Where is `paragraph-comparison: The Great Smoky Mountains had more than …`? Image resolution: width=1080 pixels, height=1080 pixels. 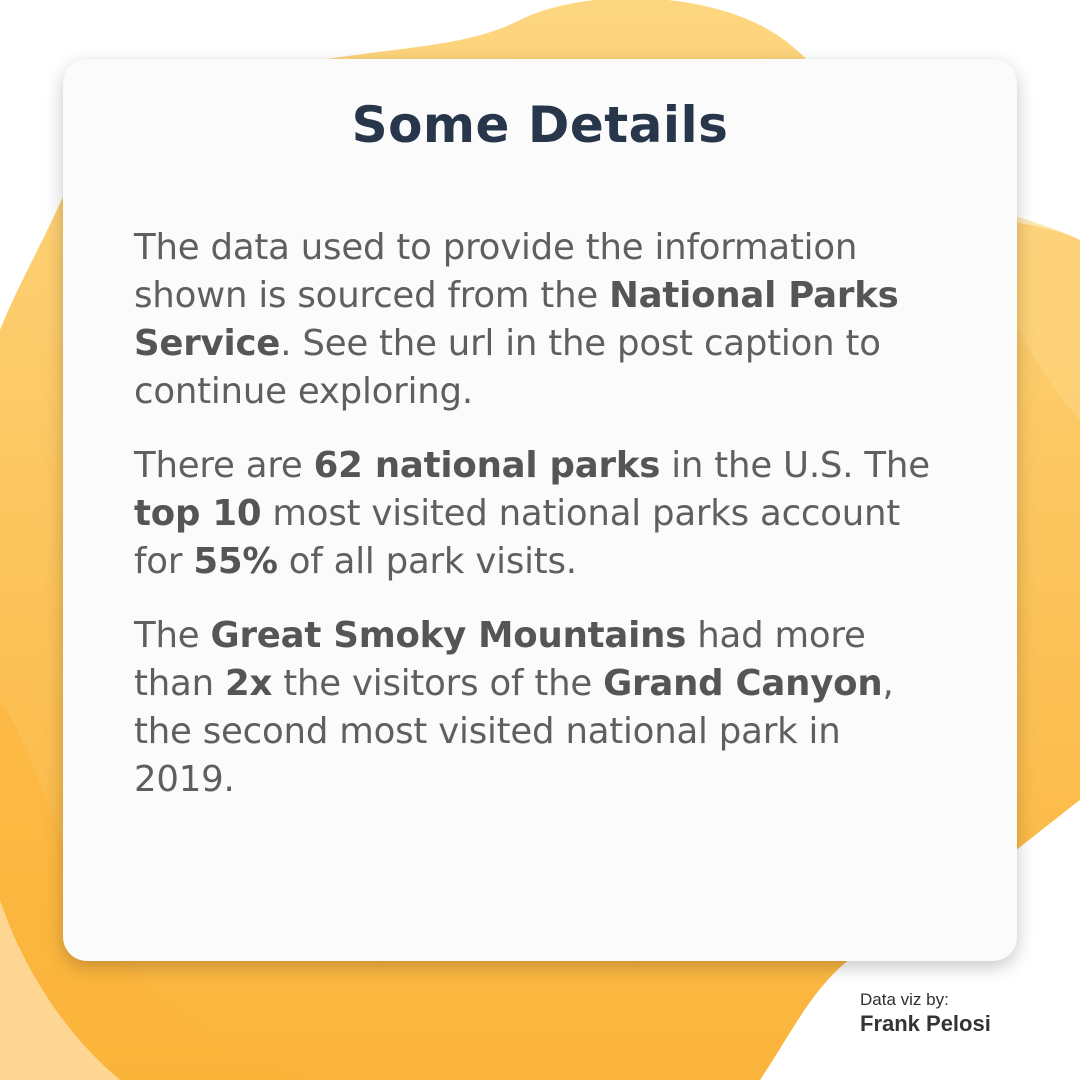 paragraph-comparison: The Great Smoky Mountains had more than … is located at coordinates (514, 707).